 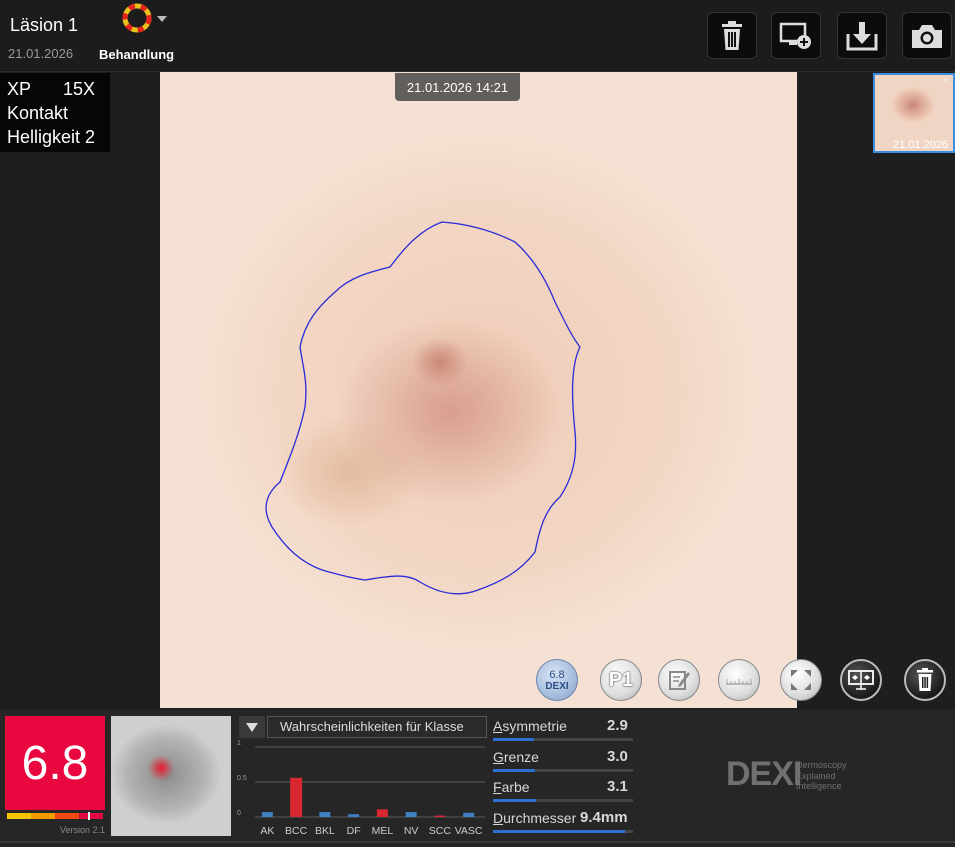 What do you see at coordinates (267, 831) in the screenshot?
I see `x-tick-label: AK` at bounding box center [267, 831].